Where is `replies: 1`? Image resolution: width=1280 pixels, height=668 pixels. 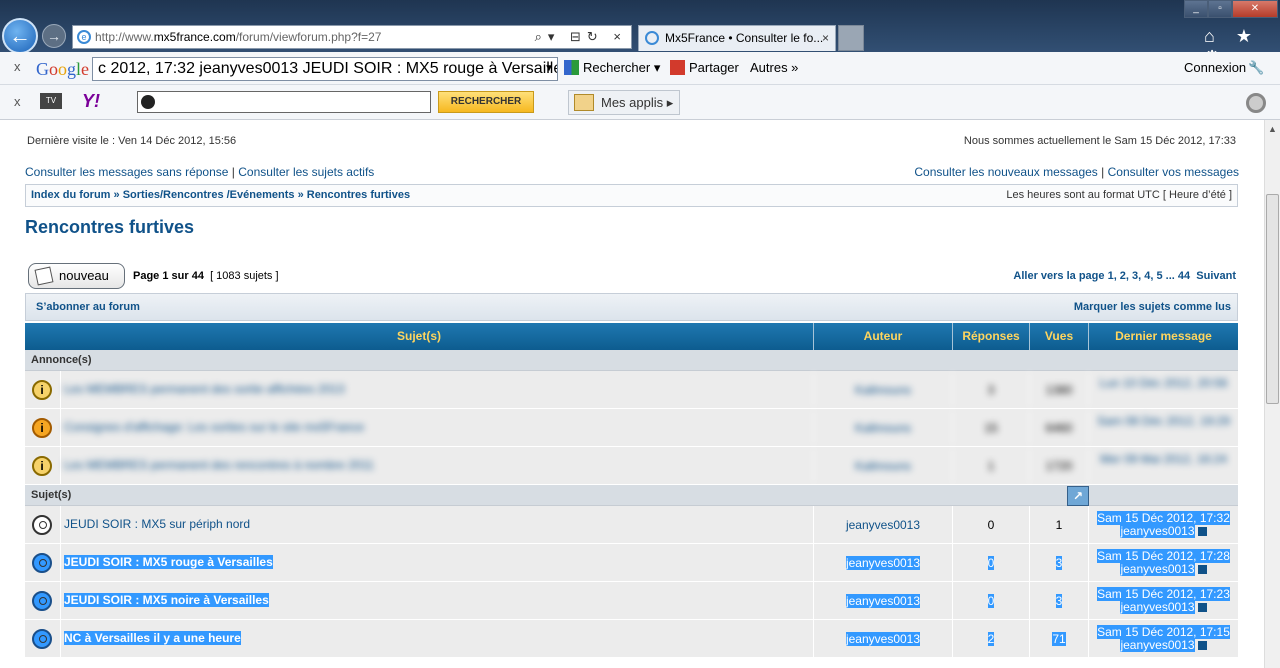 replies: 1 is located at coordinates (990, 465).